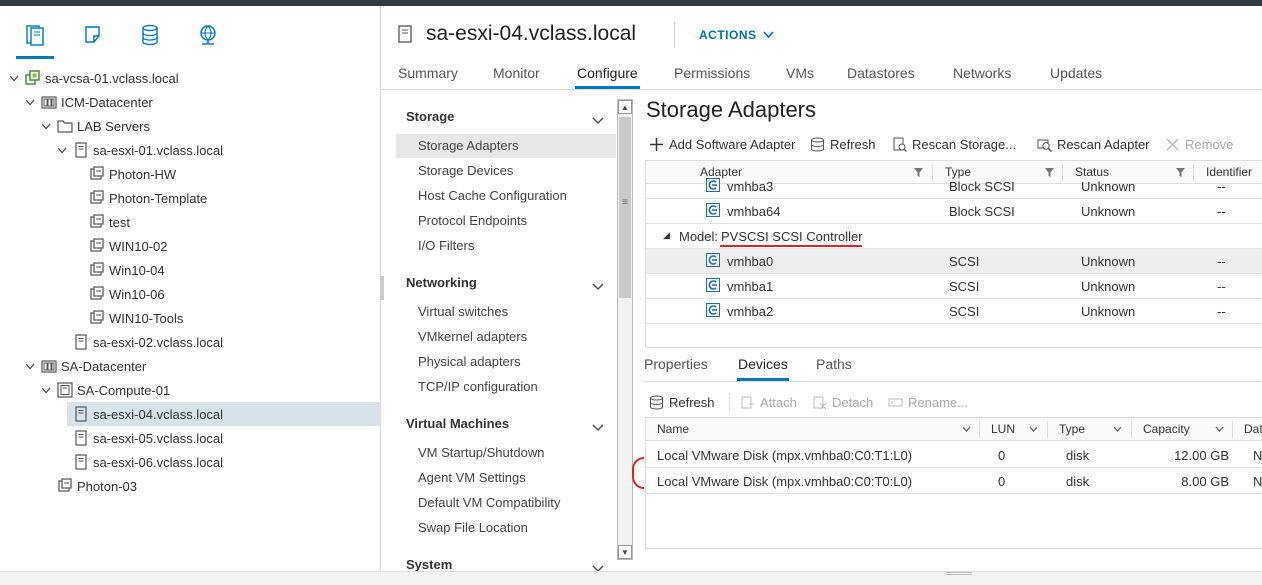 This screenshot has height=585, width=1262. I want to click on menu-section-networking: Networking, so click(441, 282).